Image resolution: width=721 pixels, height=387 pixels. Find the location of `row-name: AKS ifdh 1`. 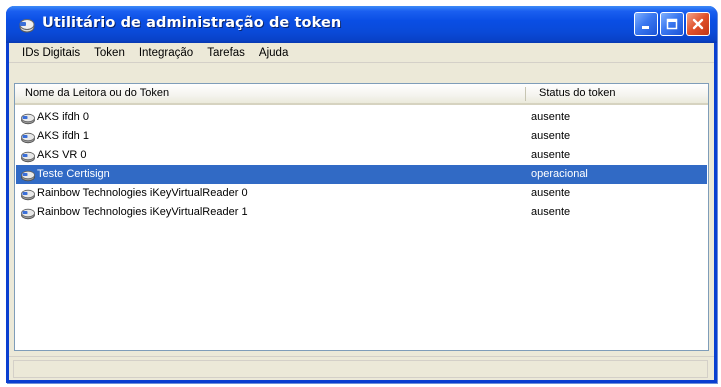

row-name: AKS ifdh 1 is located at coordinates (63, 136).